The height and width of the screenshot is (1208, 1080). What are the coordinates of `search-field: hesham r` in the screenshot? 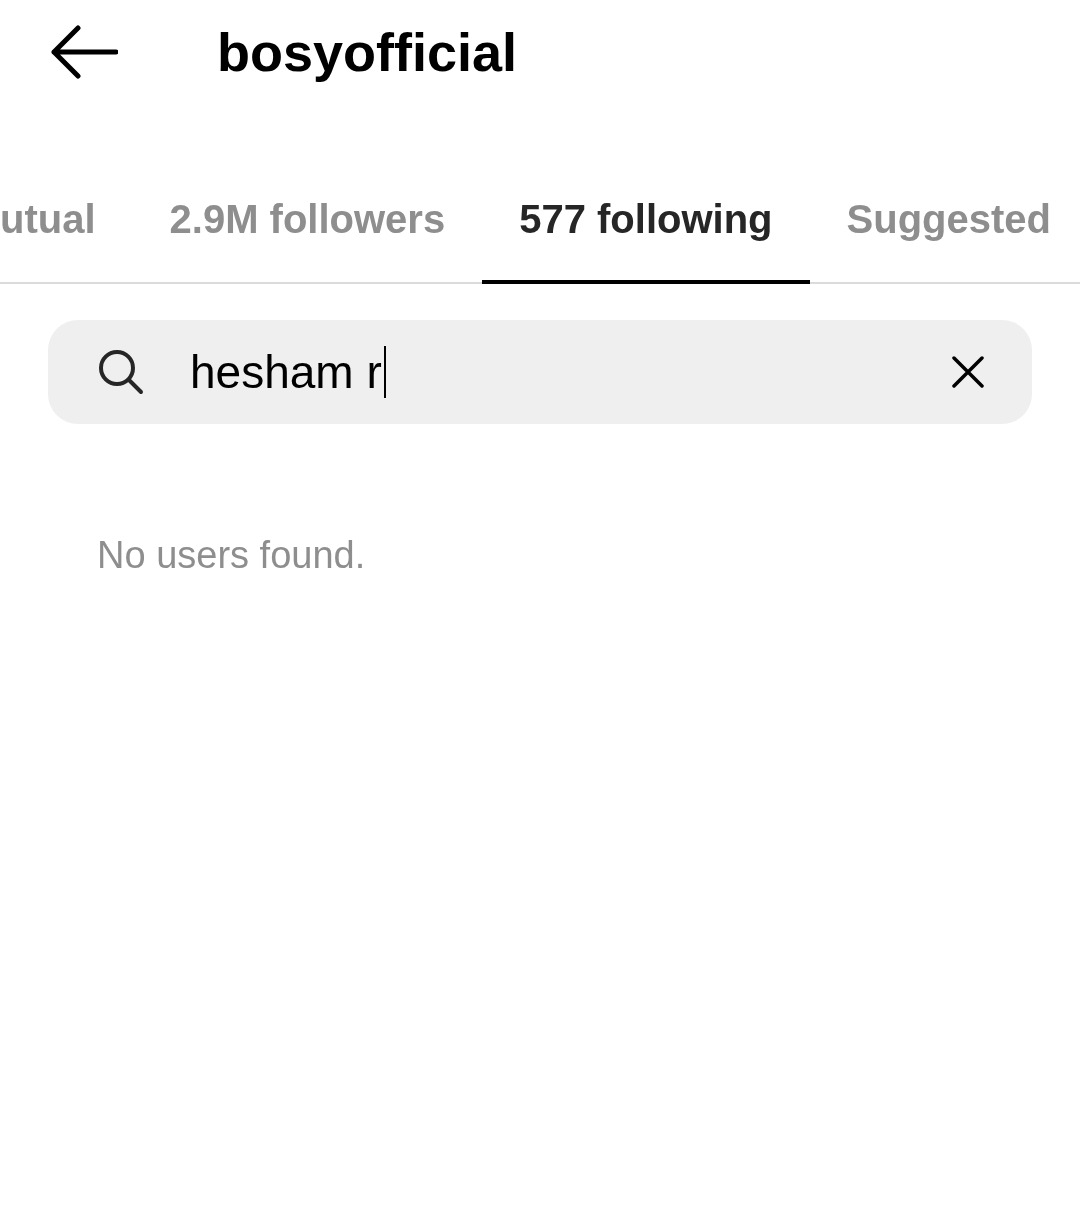 It's located at (540, 372).